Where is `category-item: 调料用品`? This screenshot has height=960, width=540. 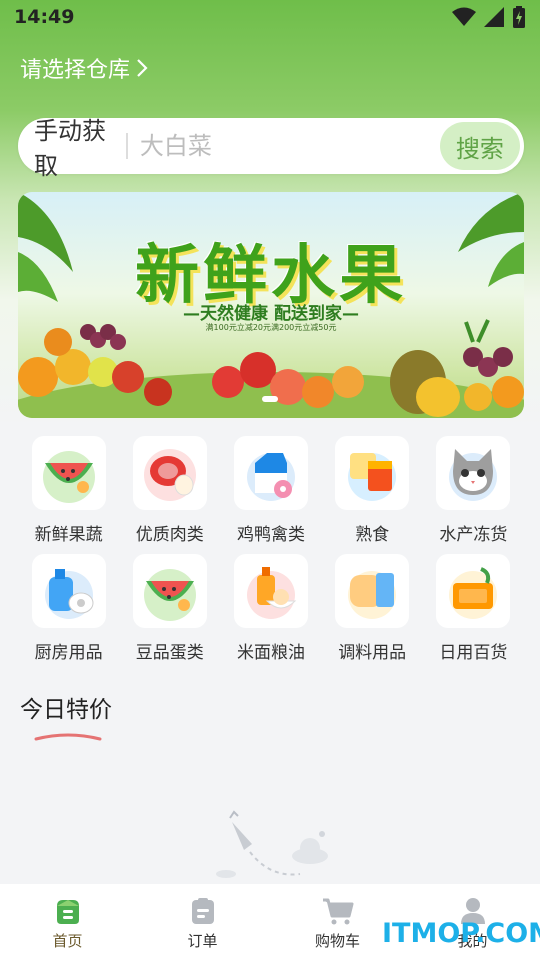
category-item: 调料用品 is located at coordinates (372, 610).